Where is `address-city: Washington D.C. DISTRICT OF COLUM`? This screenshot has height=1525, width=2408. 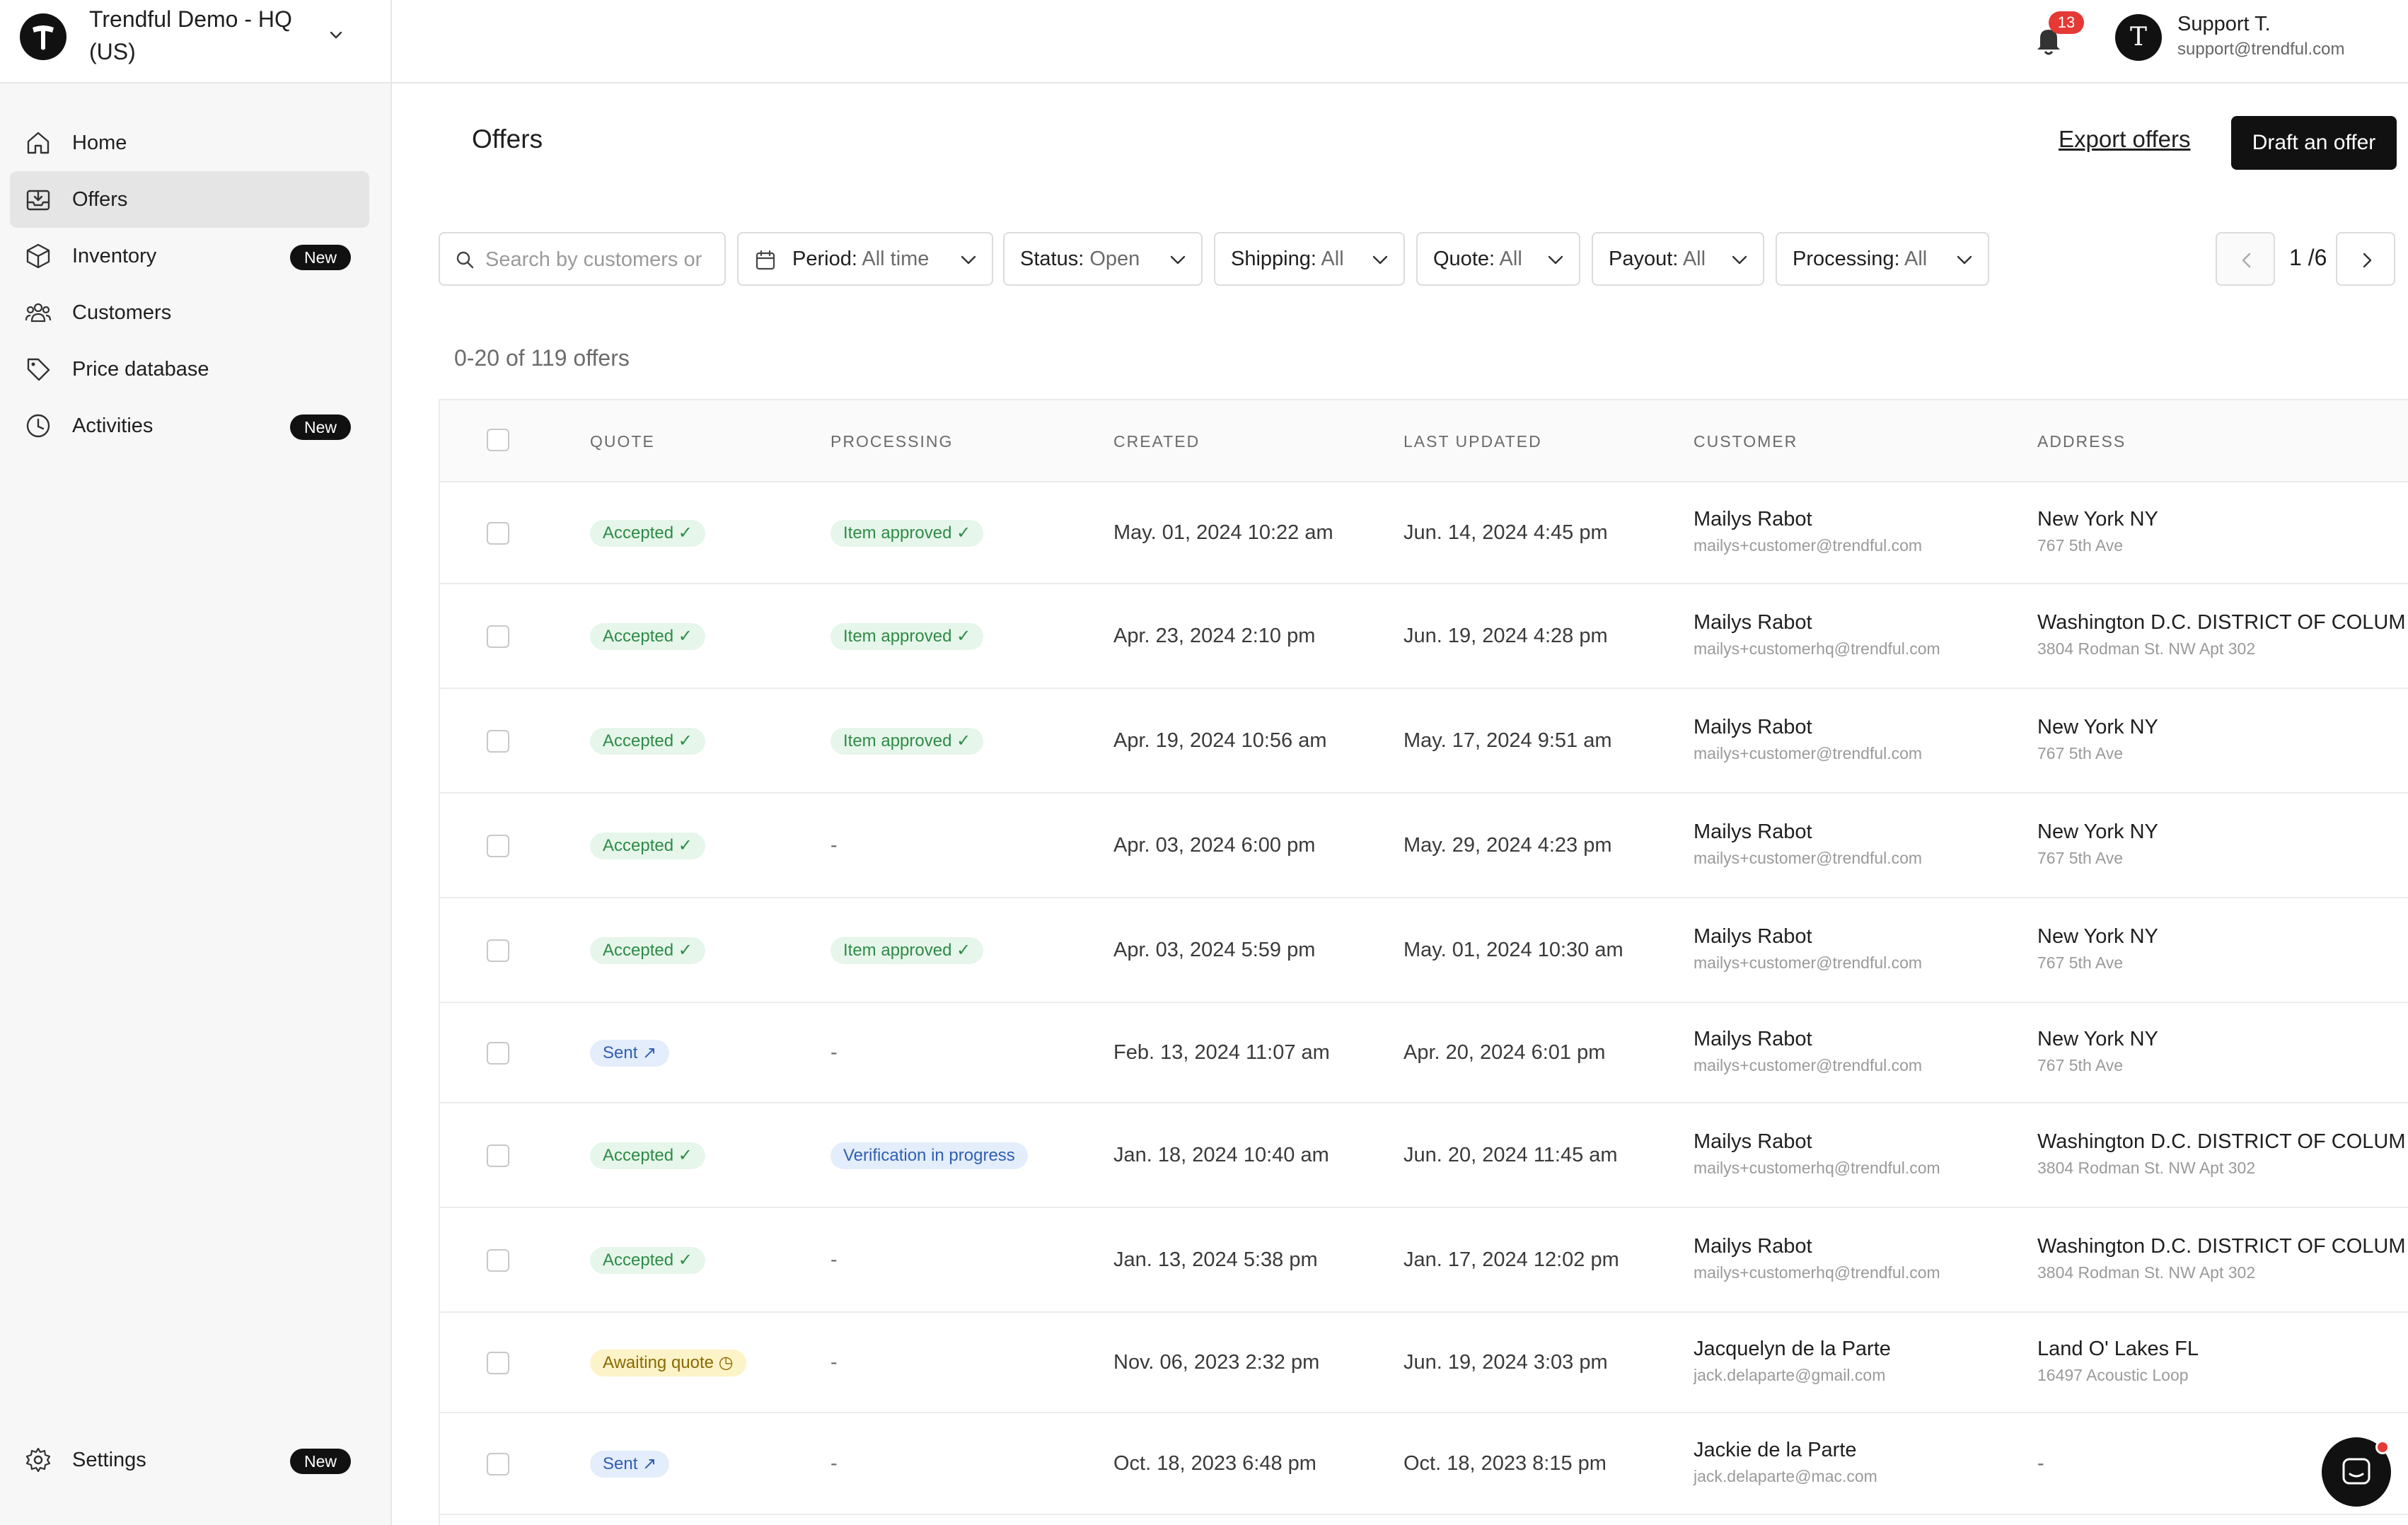
address-city: Washington D.C. DISTRICT OF COLUM is located at coordinates (2221, 1246).